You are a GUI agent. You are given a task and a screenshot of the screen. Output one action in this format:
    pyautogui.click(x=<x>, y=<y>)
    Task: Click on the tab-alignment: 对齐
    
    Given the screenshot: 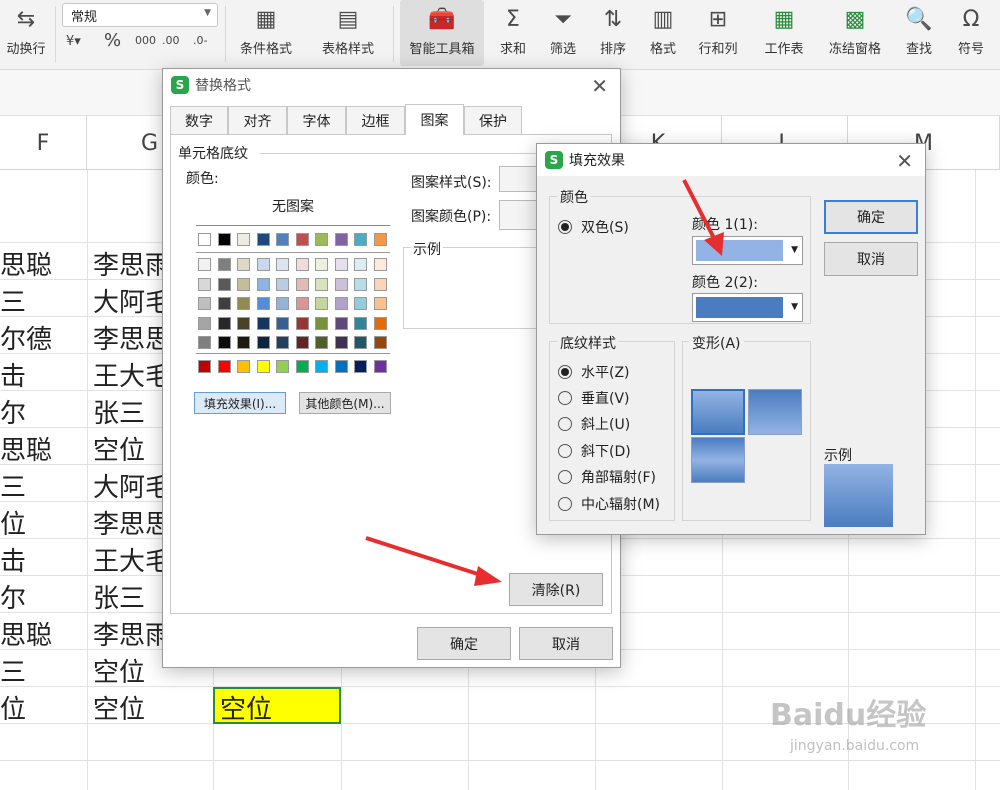 What is the action you would take?
    pyautogui.click(x=257, y=120)
    